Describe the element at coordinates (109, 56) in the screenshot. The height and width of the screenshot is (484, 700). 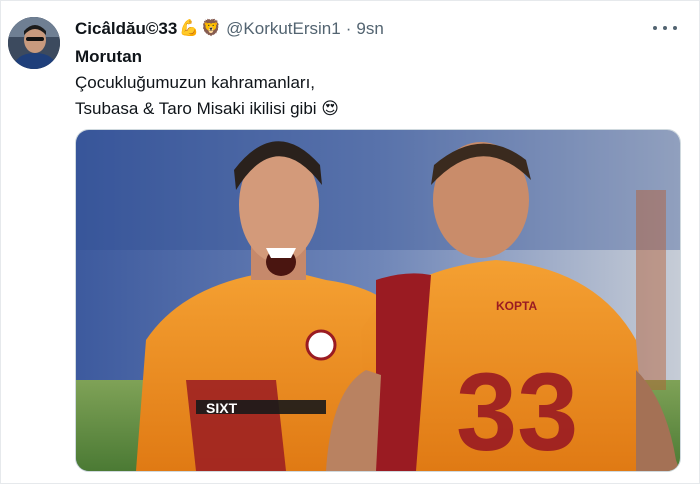
I see `tweet-text-line-1: Morutan` at that location.